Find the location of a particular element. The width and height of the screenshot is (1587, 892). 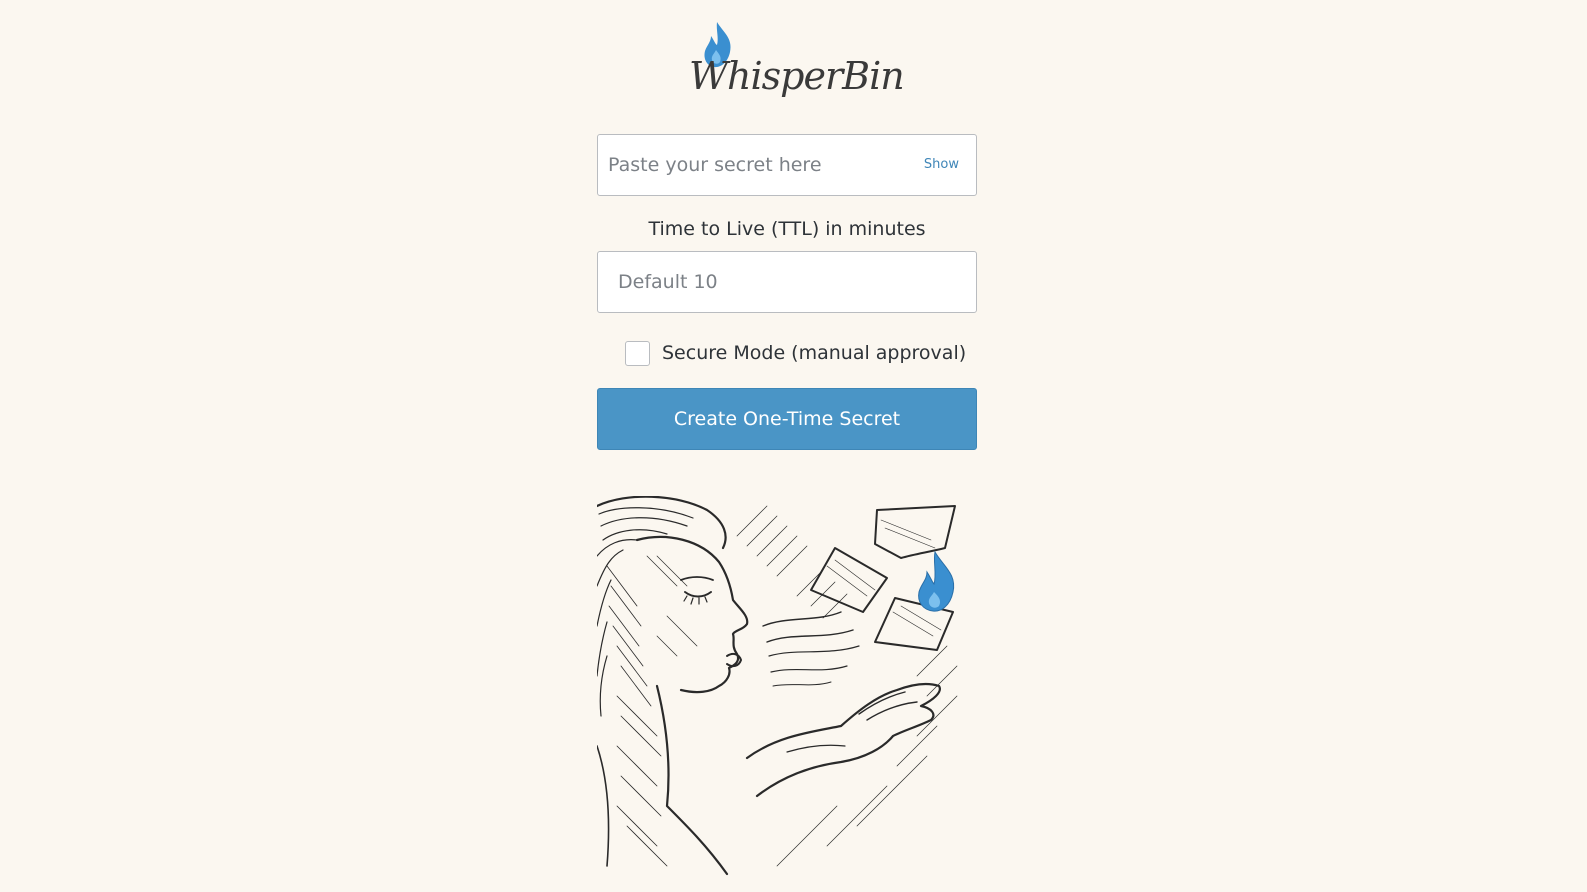

ttl-input is located at coordinates (787, 282).